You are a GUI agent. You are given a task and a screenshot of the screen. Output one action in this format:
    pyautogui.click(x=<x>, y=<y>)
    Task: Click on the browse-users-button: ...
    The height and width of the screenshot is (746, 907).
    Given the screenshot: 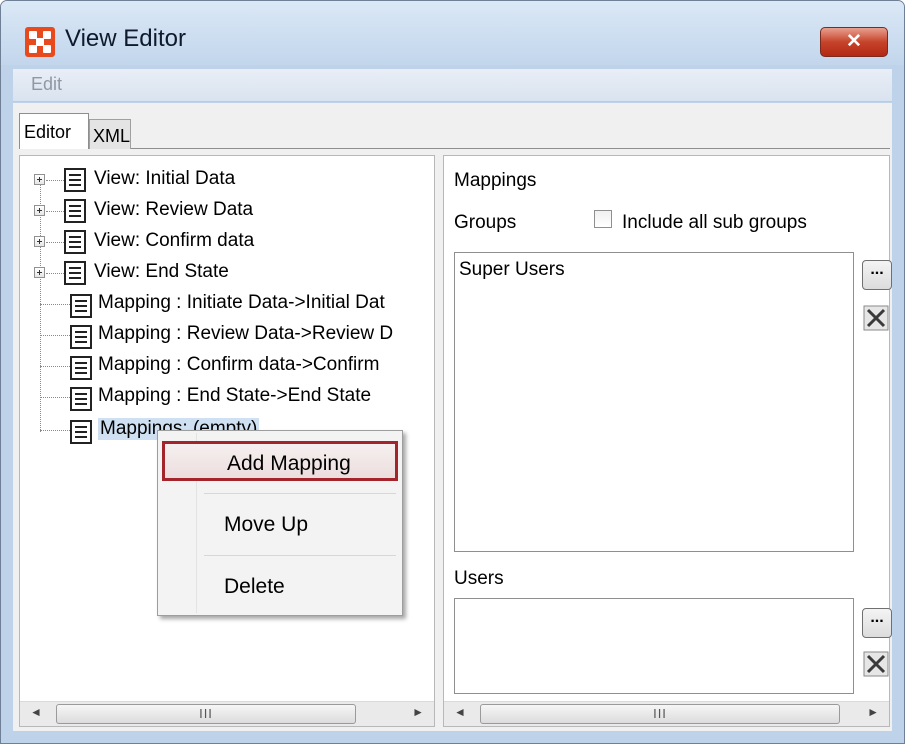 What is the action you would take?
    pyautogui.click(x=877, y=623)
    